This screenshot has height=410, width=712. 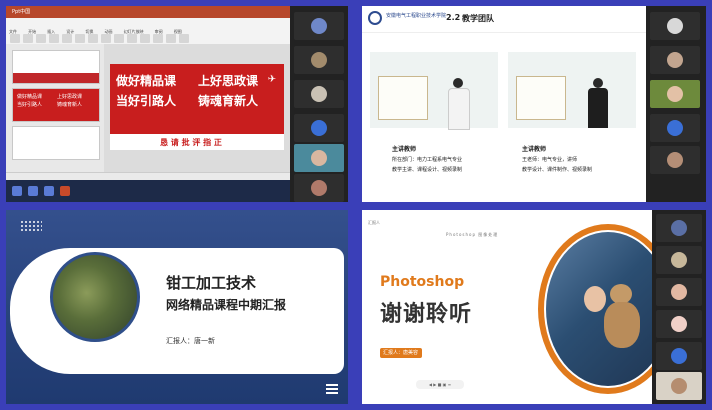 I want to click on teacher-panel-right, so click(x=572, y=90).